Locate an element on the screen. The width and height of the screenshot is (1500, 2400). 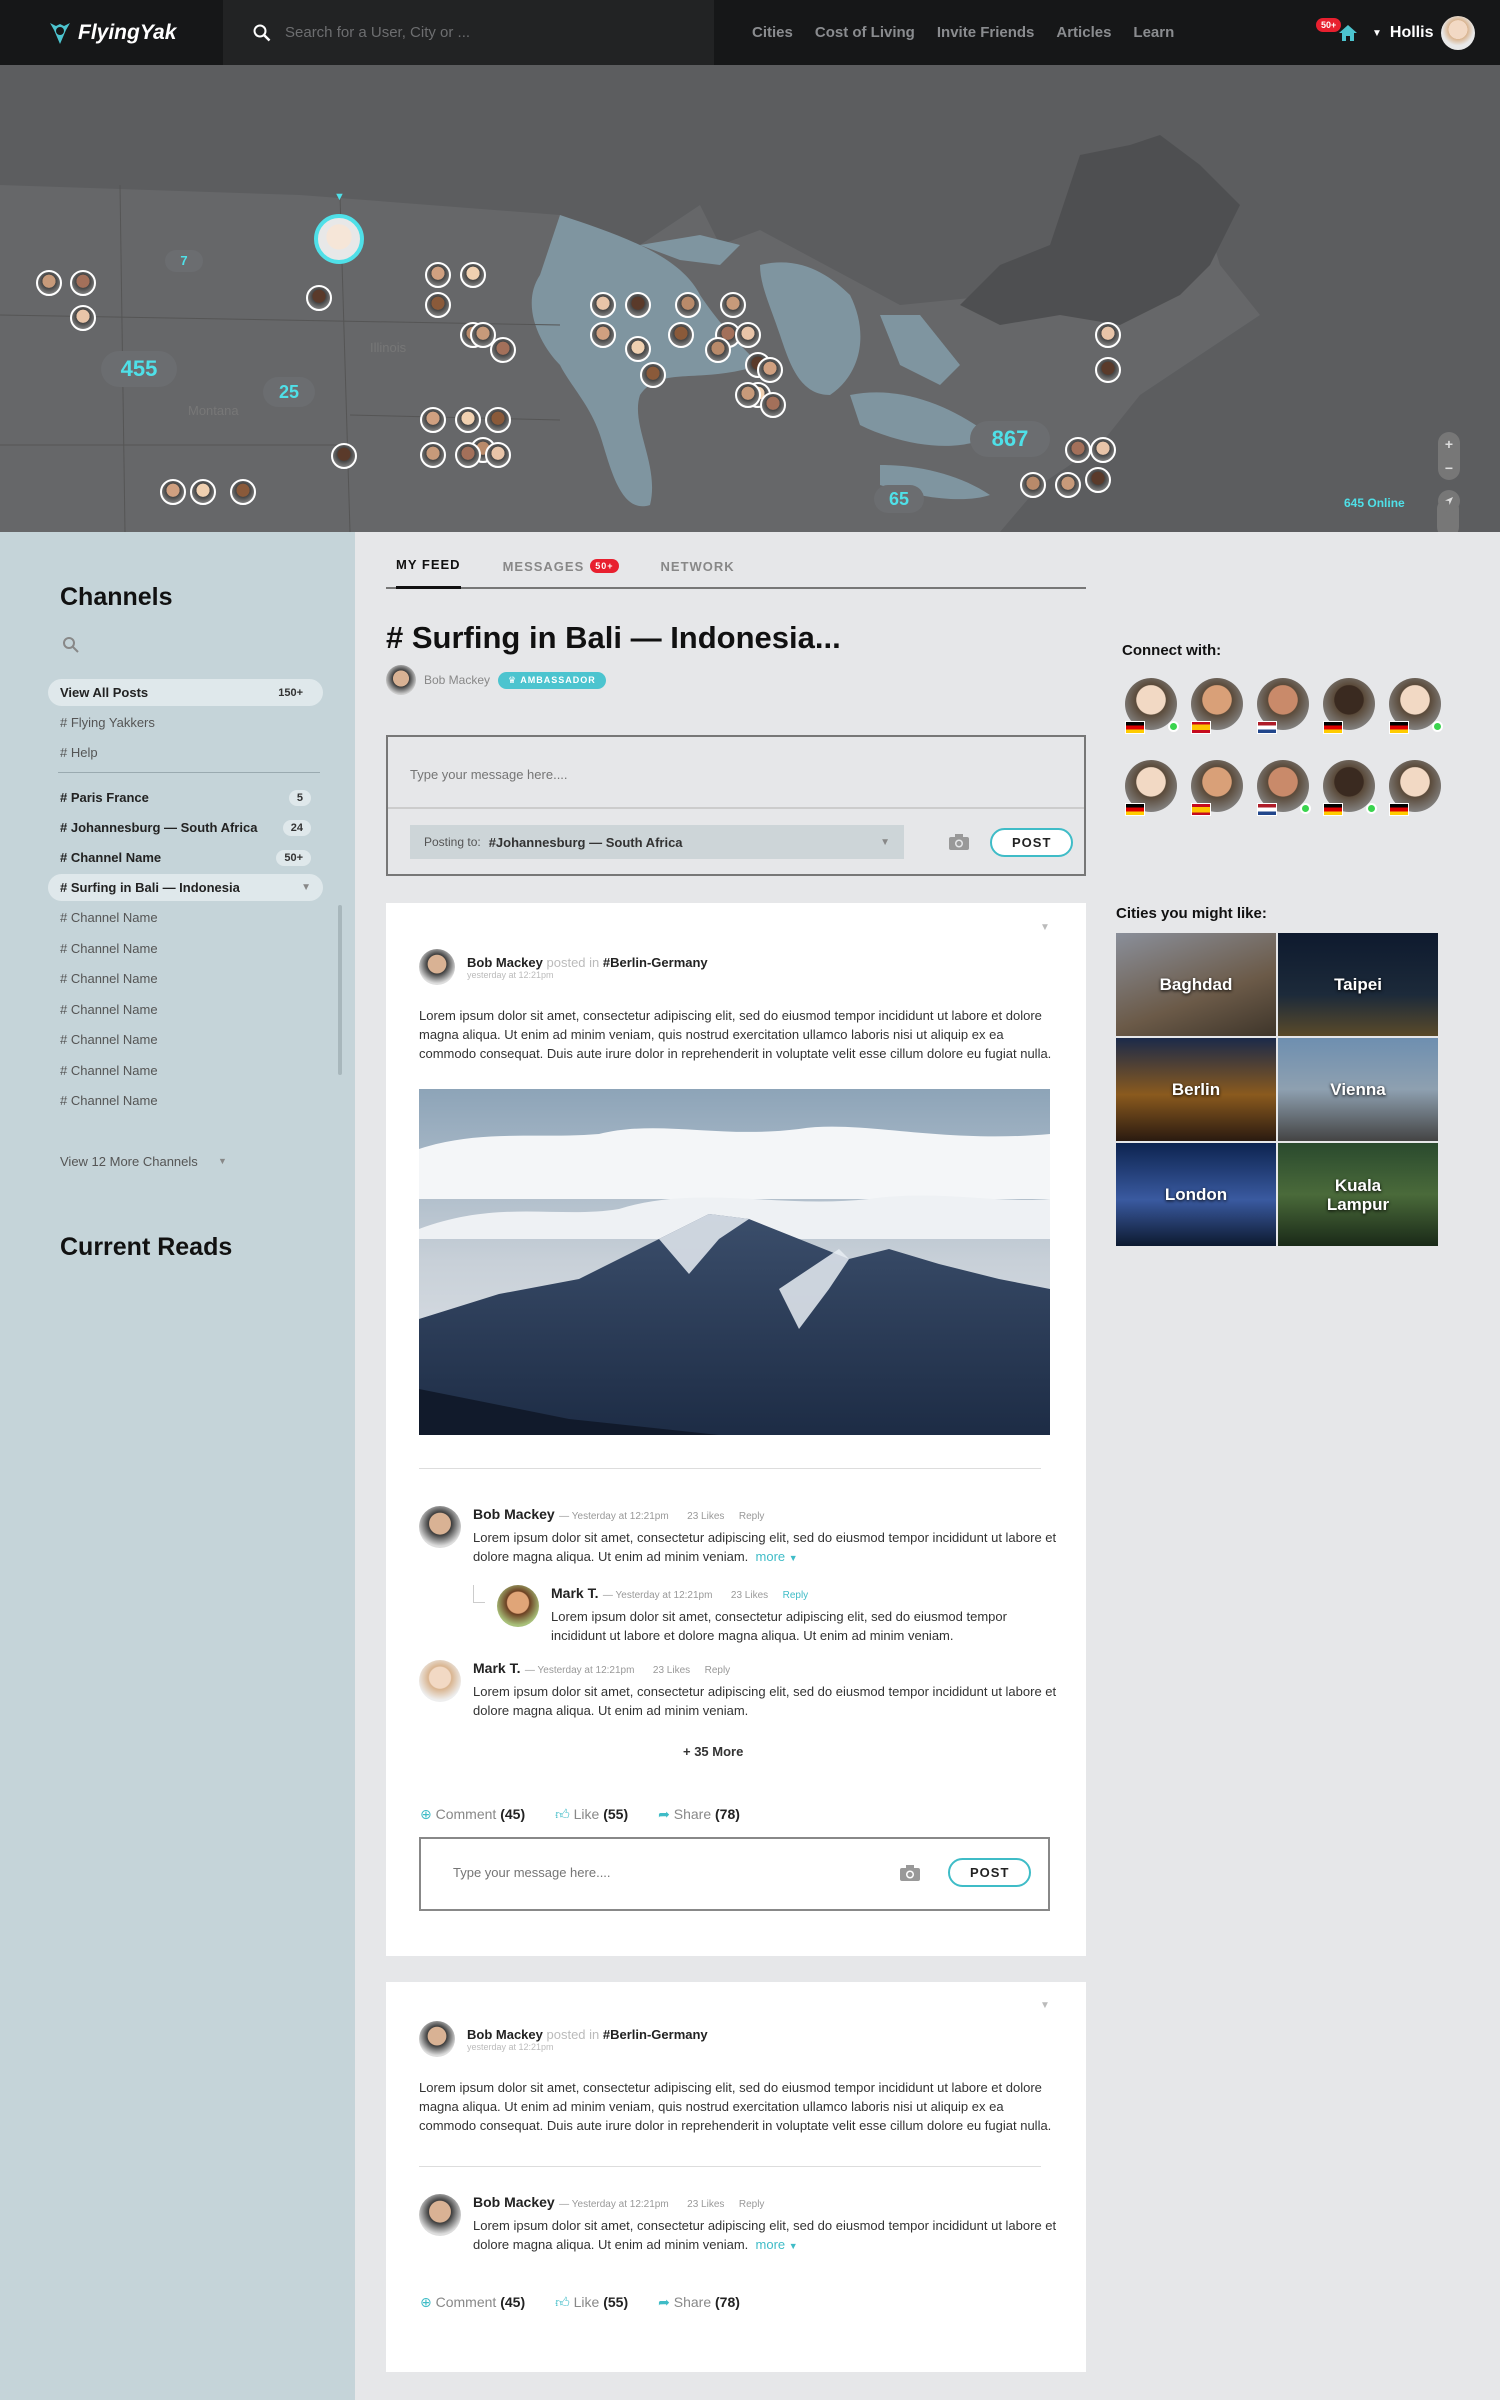
nav-cost-of-living: Cost of Living is located at coordinates (865, 32).